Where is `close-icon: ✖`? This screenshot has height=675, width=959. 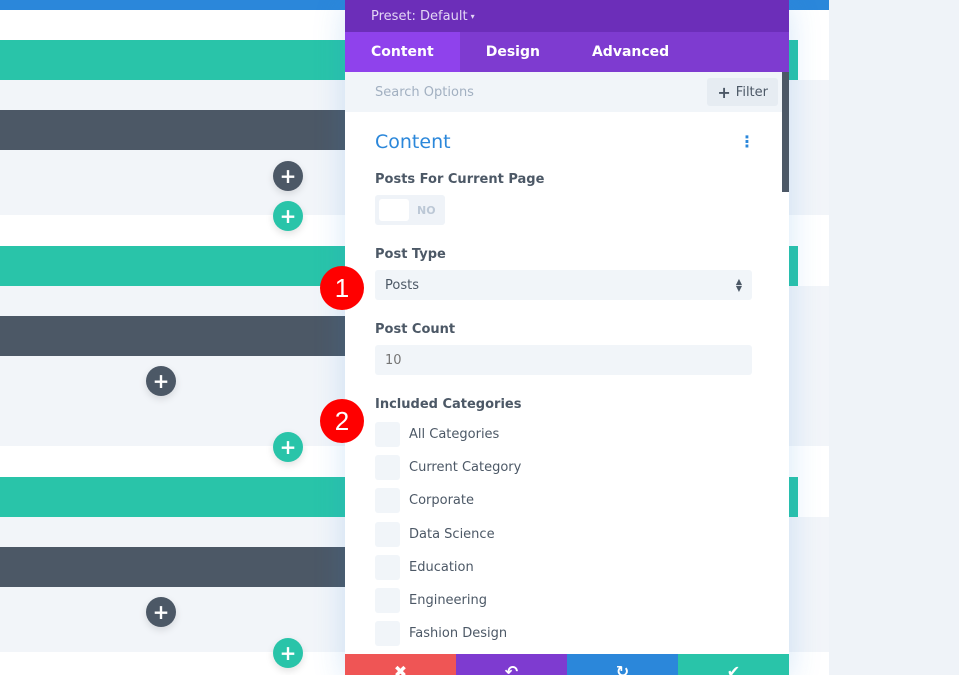
close-icon: ✖ is located at coordinates (400, 668).